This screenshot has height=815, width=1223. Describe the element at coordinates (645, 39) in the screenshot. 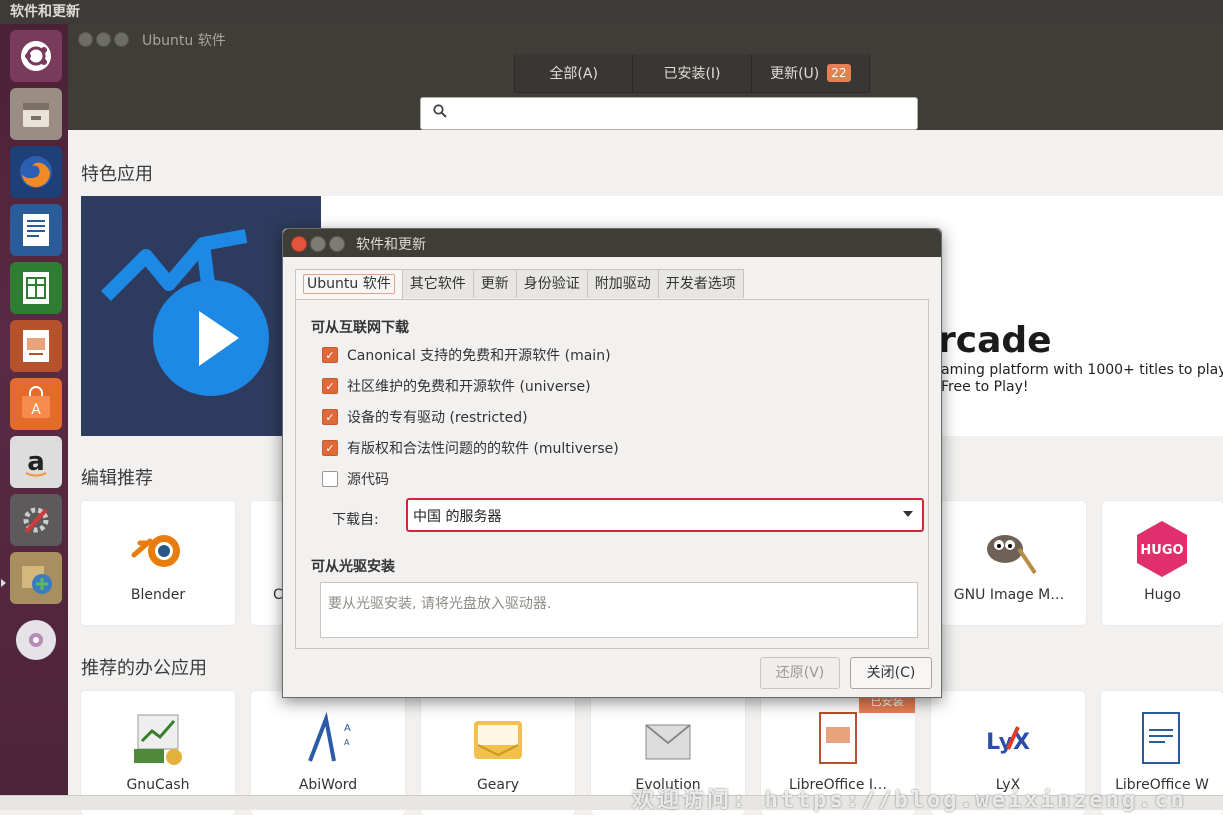

I see `window-titlebar: Ubuntu 软件` at that location.